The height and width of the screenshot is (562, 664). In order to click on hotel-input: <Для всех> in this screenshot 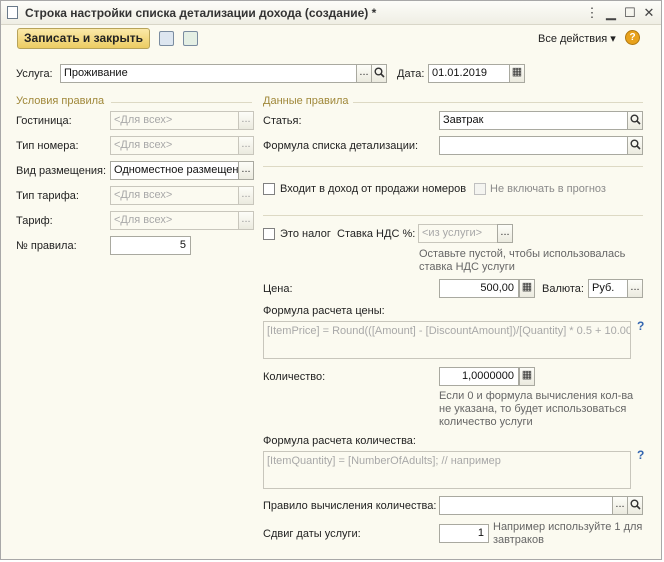, I will do `click(174, 120)`.